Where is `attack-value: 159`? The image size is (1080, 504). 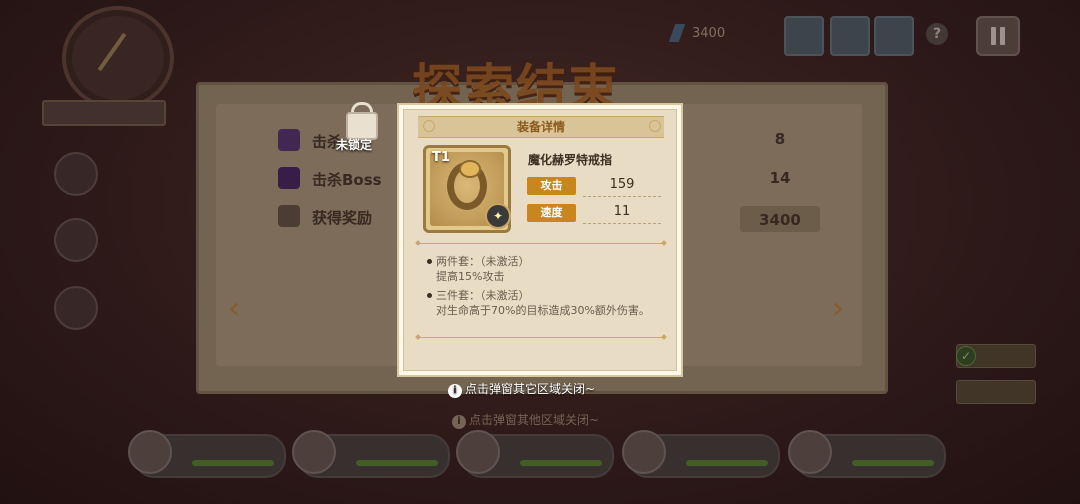
attack-value: 159 is located at coordinates (622, 184).